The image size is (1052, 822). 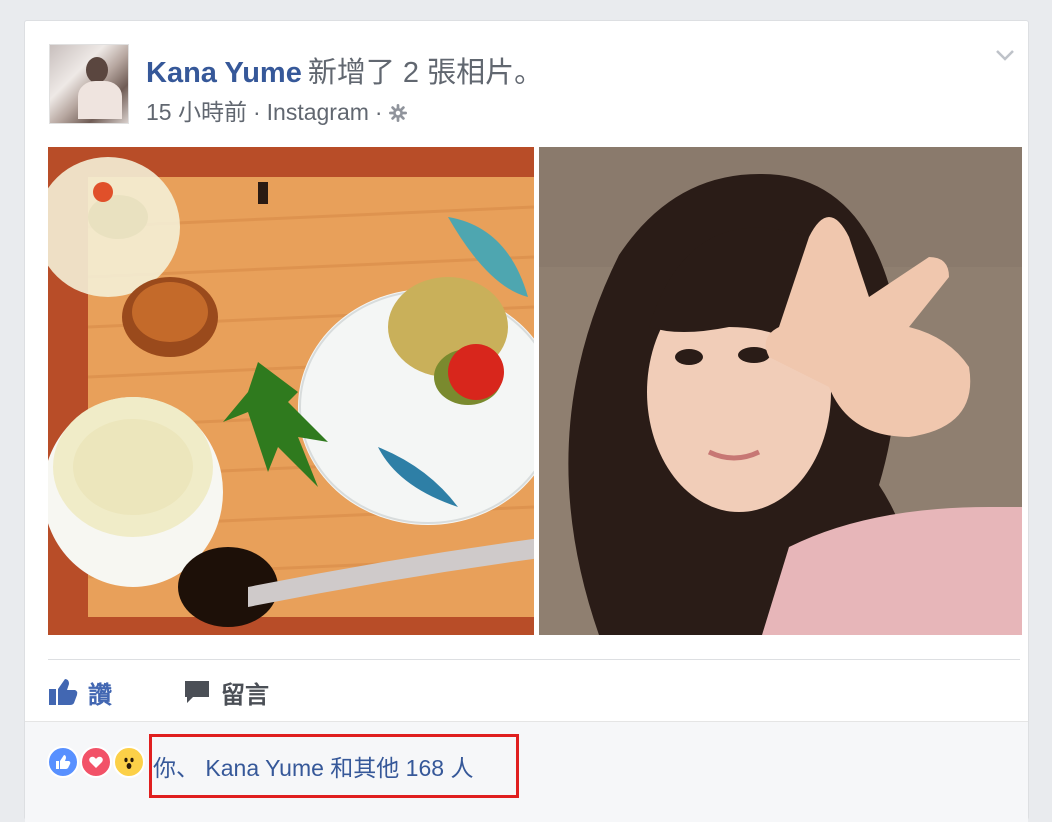 What do you see at coordinates (196, 112) in the screenshot?
I see `post-timestamp: 15 小時前` at bounding box center [196, 112].